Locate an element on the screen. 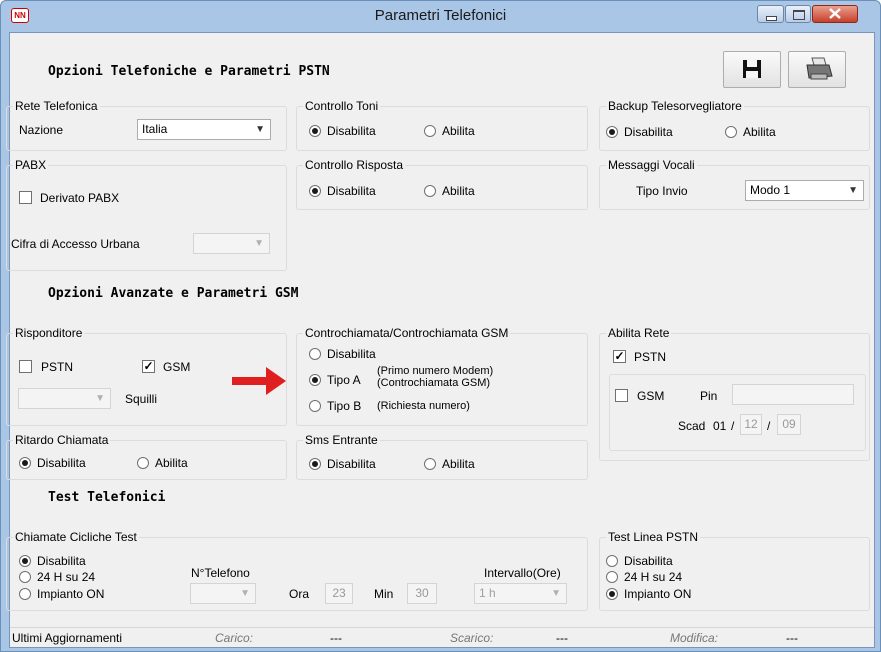 The width and height of the screenshot is (881, 652). printer-icon is located at coordinates (819, 68).